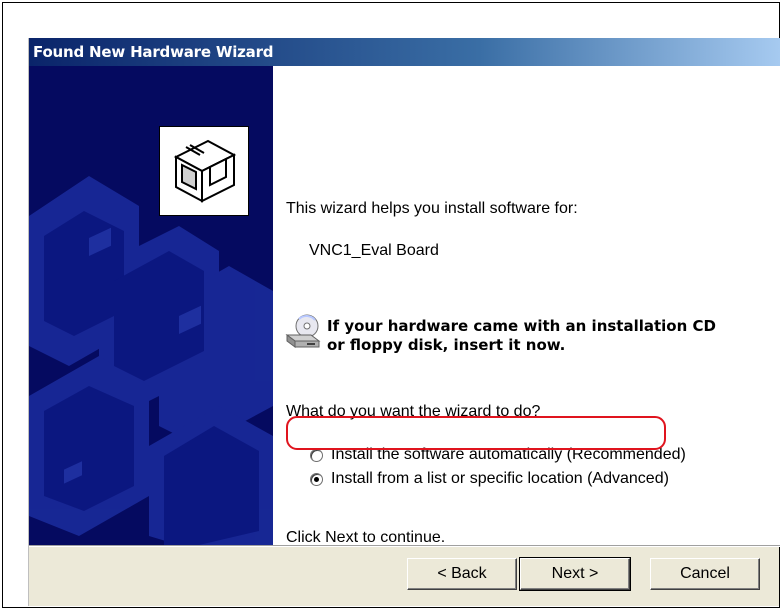 This screenshot has height=612, width=784. Describe the element at coordinates (303, 332) in the screenshot. I see `cd-drive-icon` at that location.